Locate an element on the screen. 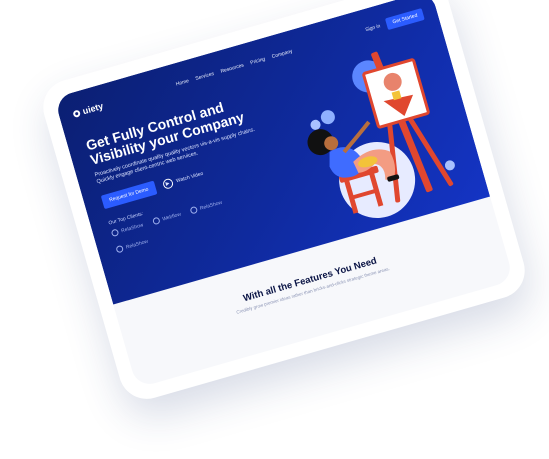 This screenshot has height=459, width=549. nav-item-resources: Resources is located at coordinates (232, 68).